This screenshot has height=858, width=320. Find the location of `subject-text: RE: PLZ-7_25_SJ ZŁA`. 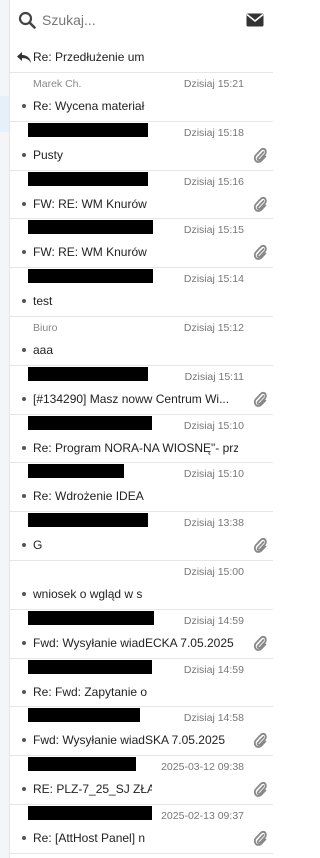

subject-text: RE: PLZ-7_25_SJ ZŁA is located at coordinates (92, 789).